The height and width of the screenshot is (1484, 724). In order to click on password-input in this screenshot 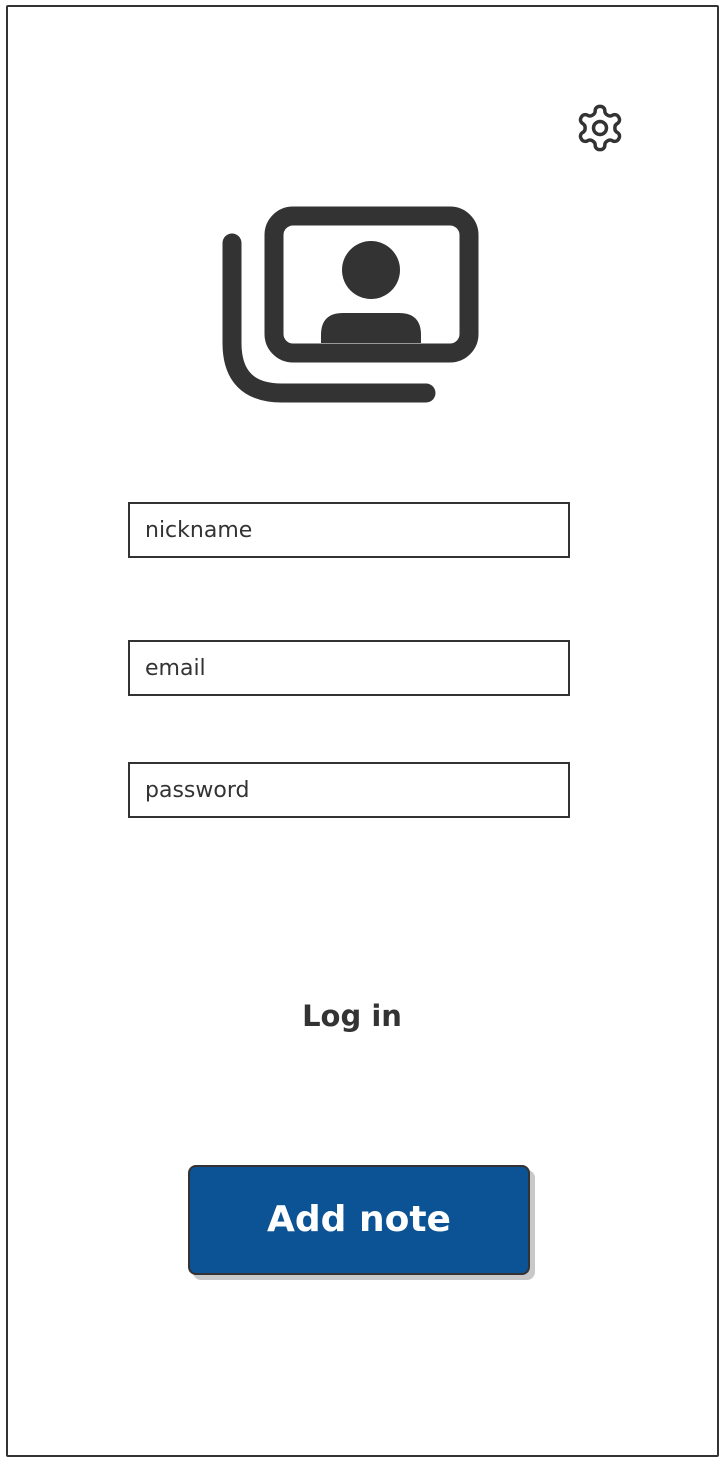, I will do `click(349, 790)`.